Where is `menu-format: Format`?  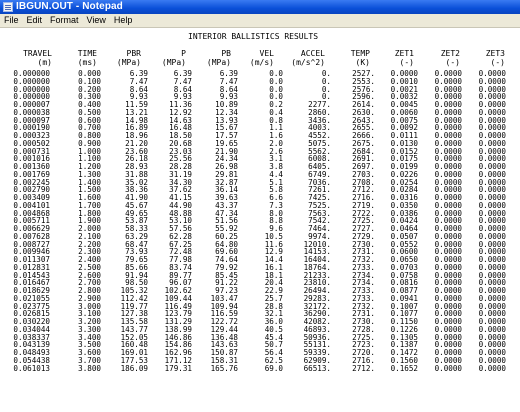
menu-format: Format is located at coordinates (64, 20).